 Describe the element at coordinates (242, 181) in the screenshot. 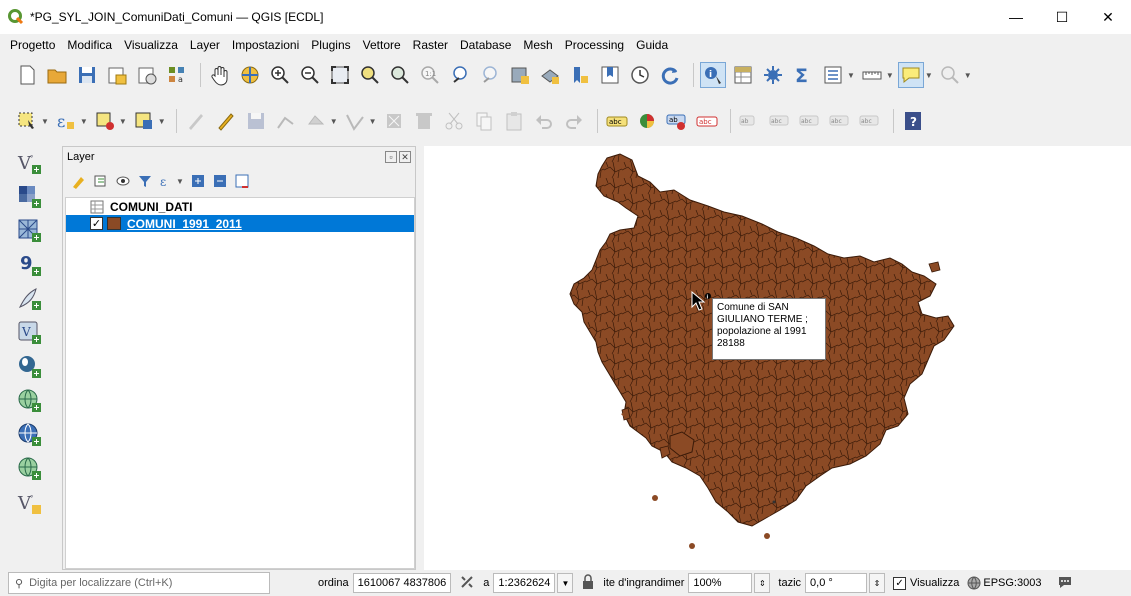

I see `remove-layer-icon` at that location.